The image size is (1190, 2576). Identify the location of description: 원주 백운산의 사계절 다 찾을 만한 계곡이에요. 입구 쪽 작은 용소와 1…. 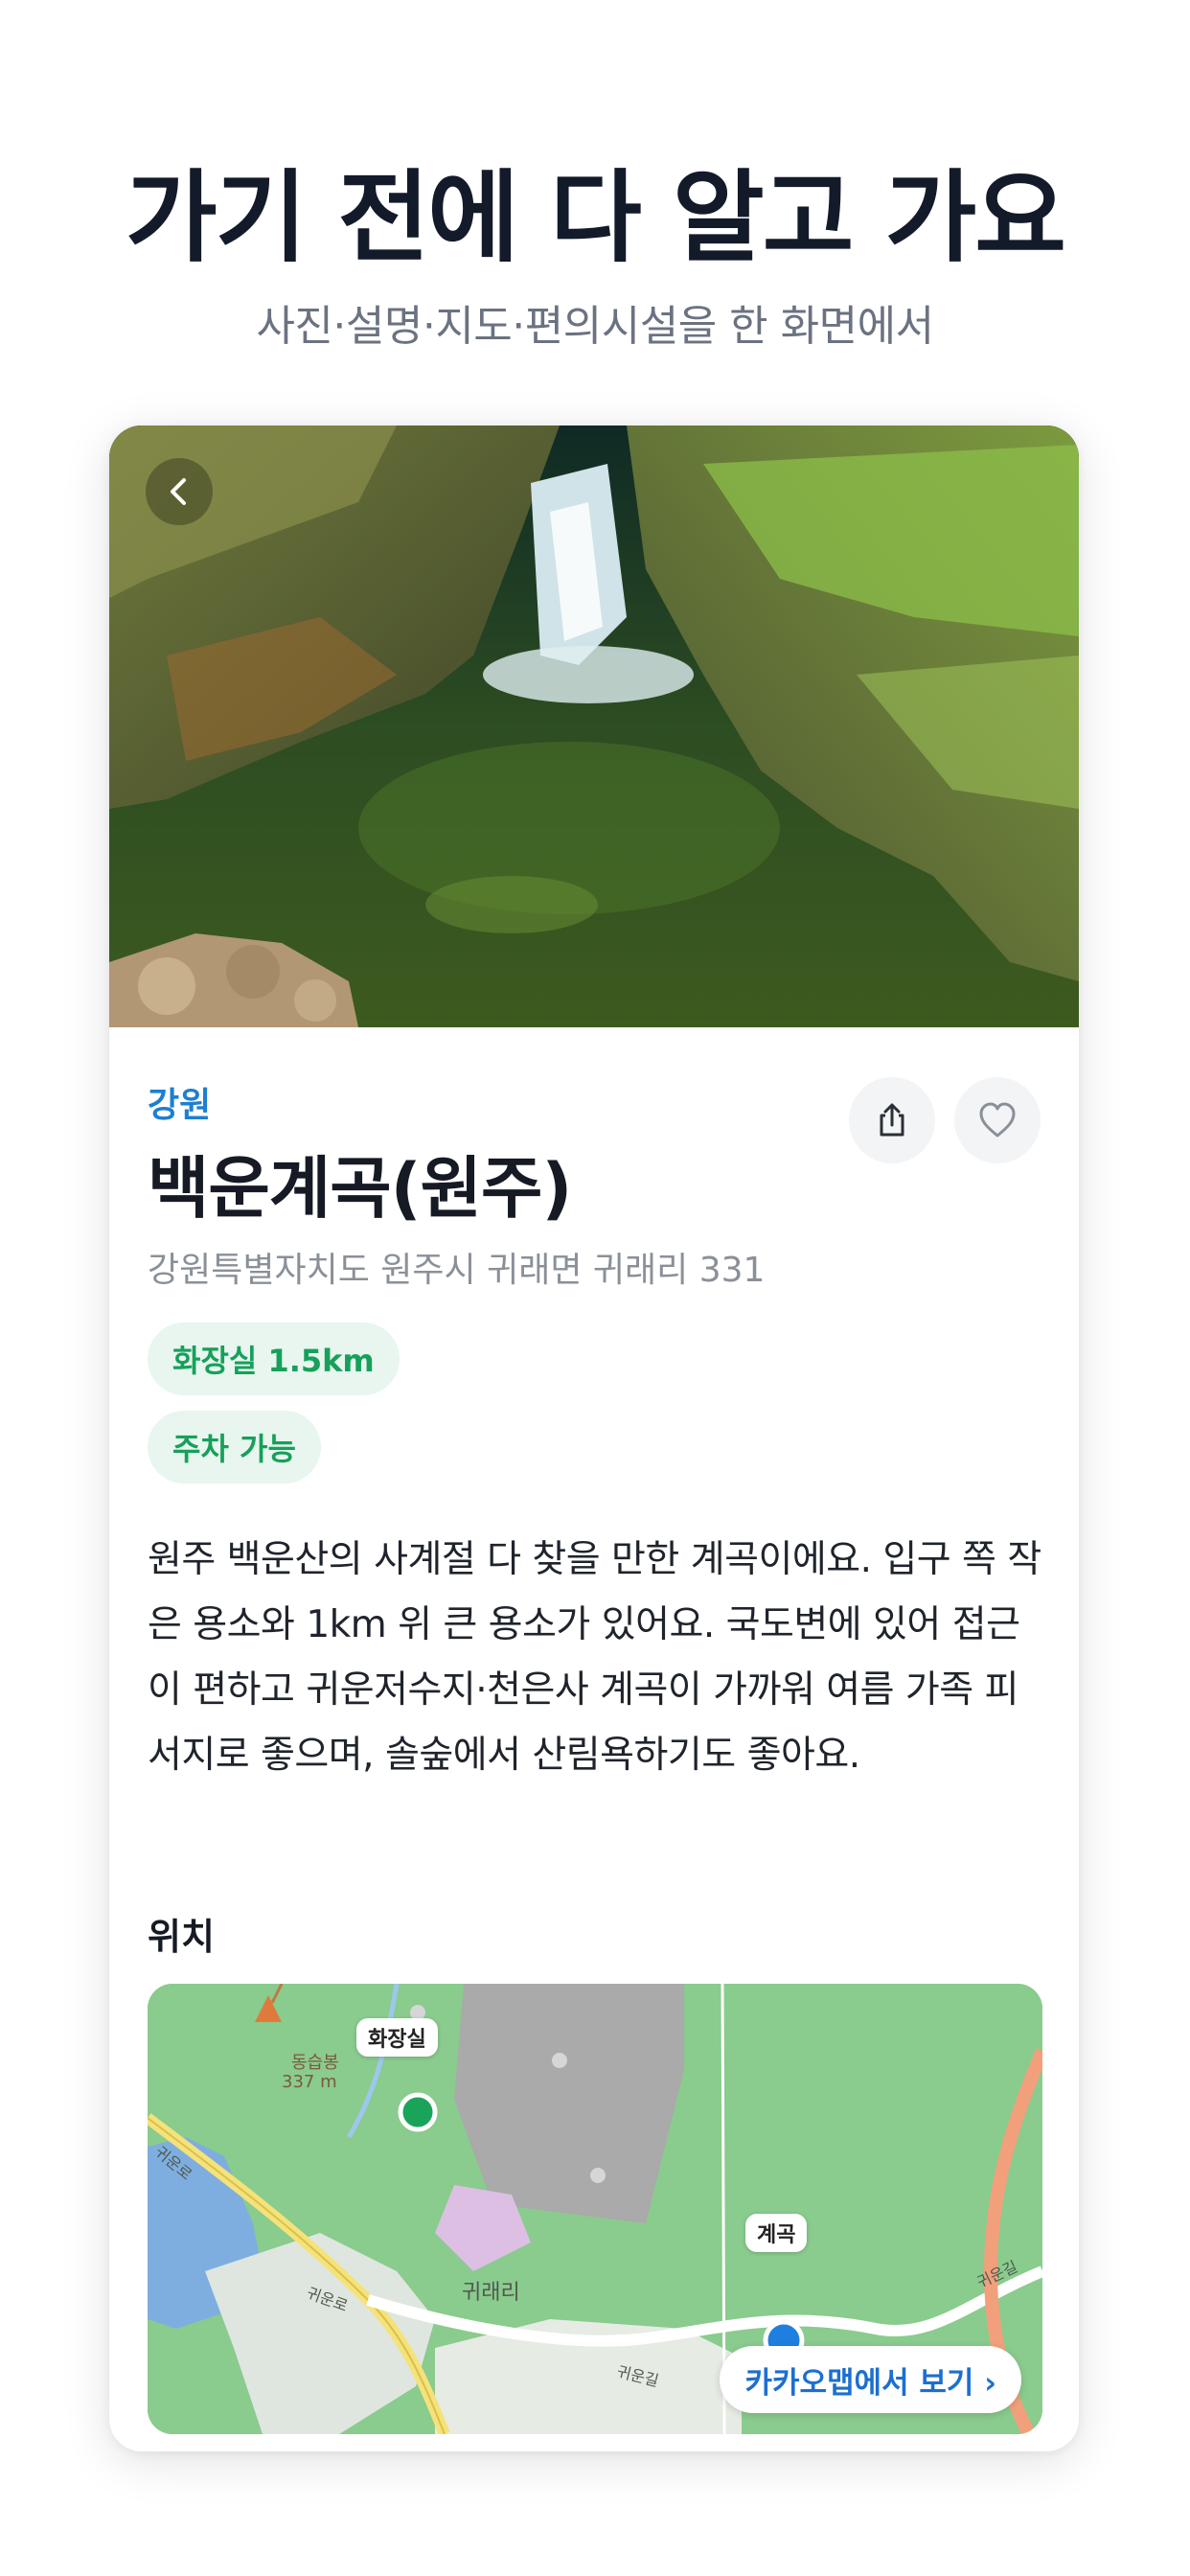
(594, 1657).